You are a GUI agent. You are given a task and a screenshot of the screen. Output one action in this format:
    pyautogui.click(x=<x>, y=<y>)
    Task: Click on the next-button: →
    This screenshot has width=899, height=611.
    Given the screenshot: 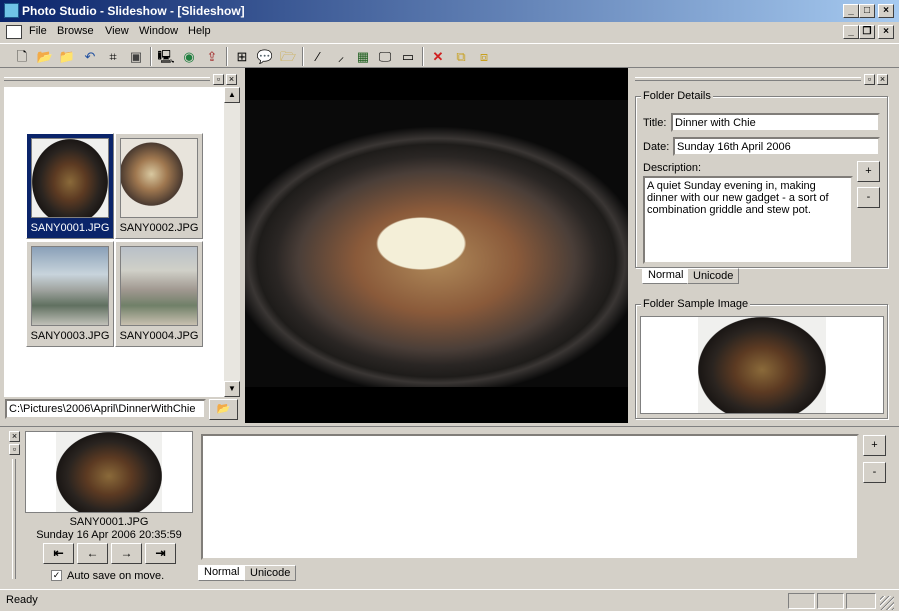 What is the action you would take?
    pyautogui.click(x=126, y=553)
    